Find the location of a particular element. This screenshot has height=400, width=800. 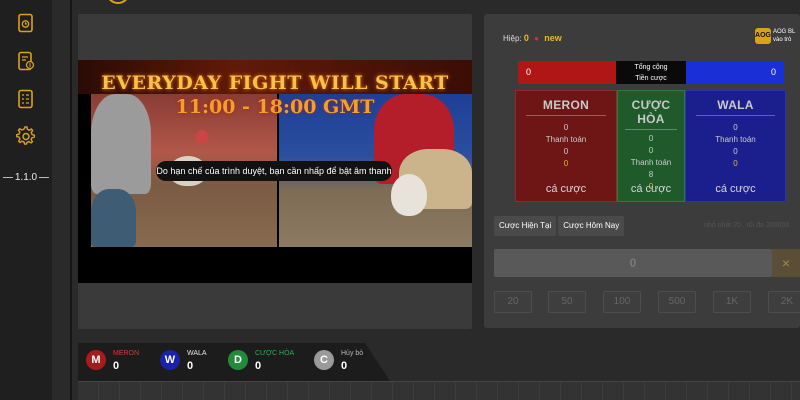

stat-meron-badge: M is located at coordinates (96, 360).